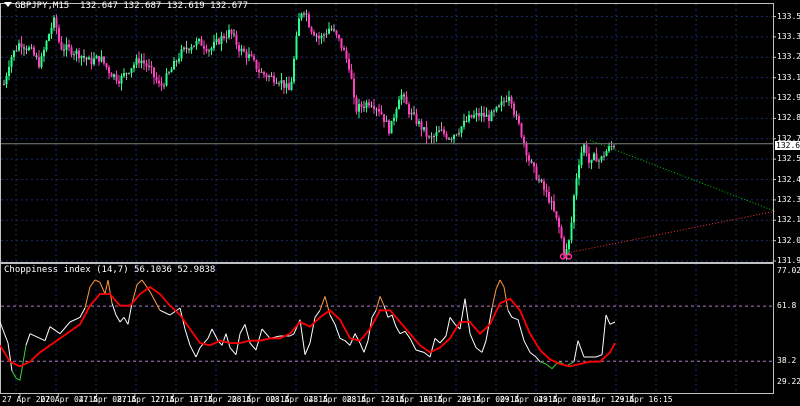 This screenshot has height=406, width=800. I want to click on dropdown-triangle-icon, so click(8, 4).